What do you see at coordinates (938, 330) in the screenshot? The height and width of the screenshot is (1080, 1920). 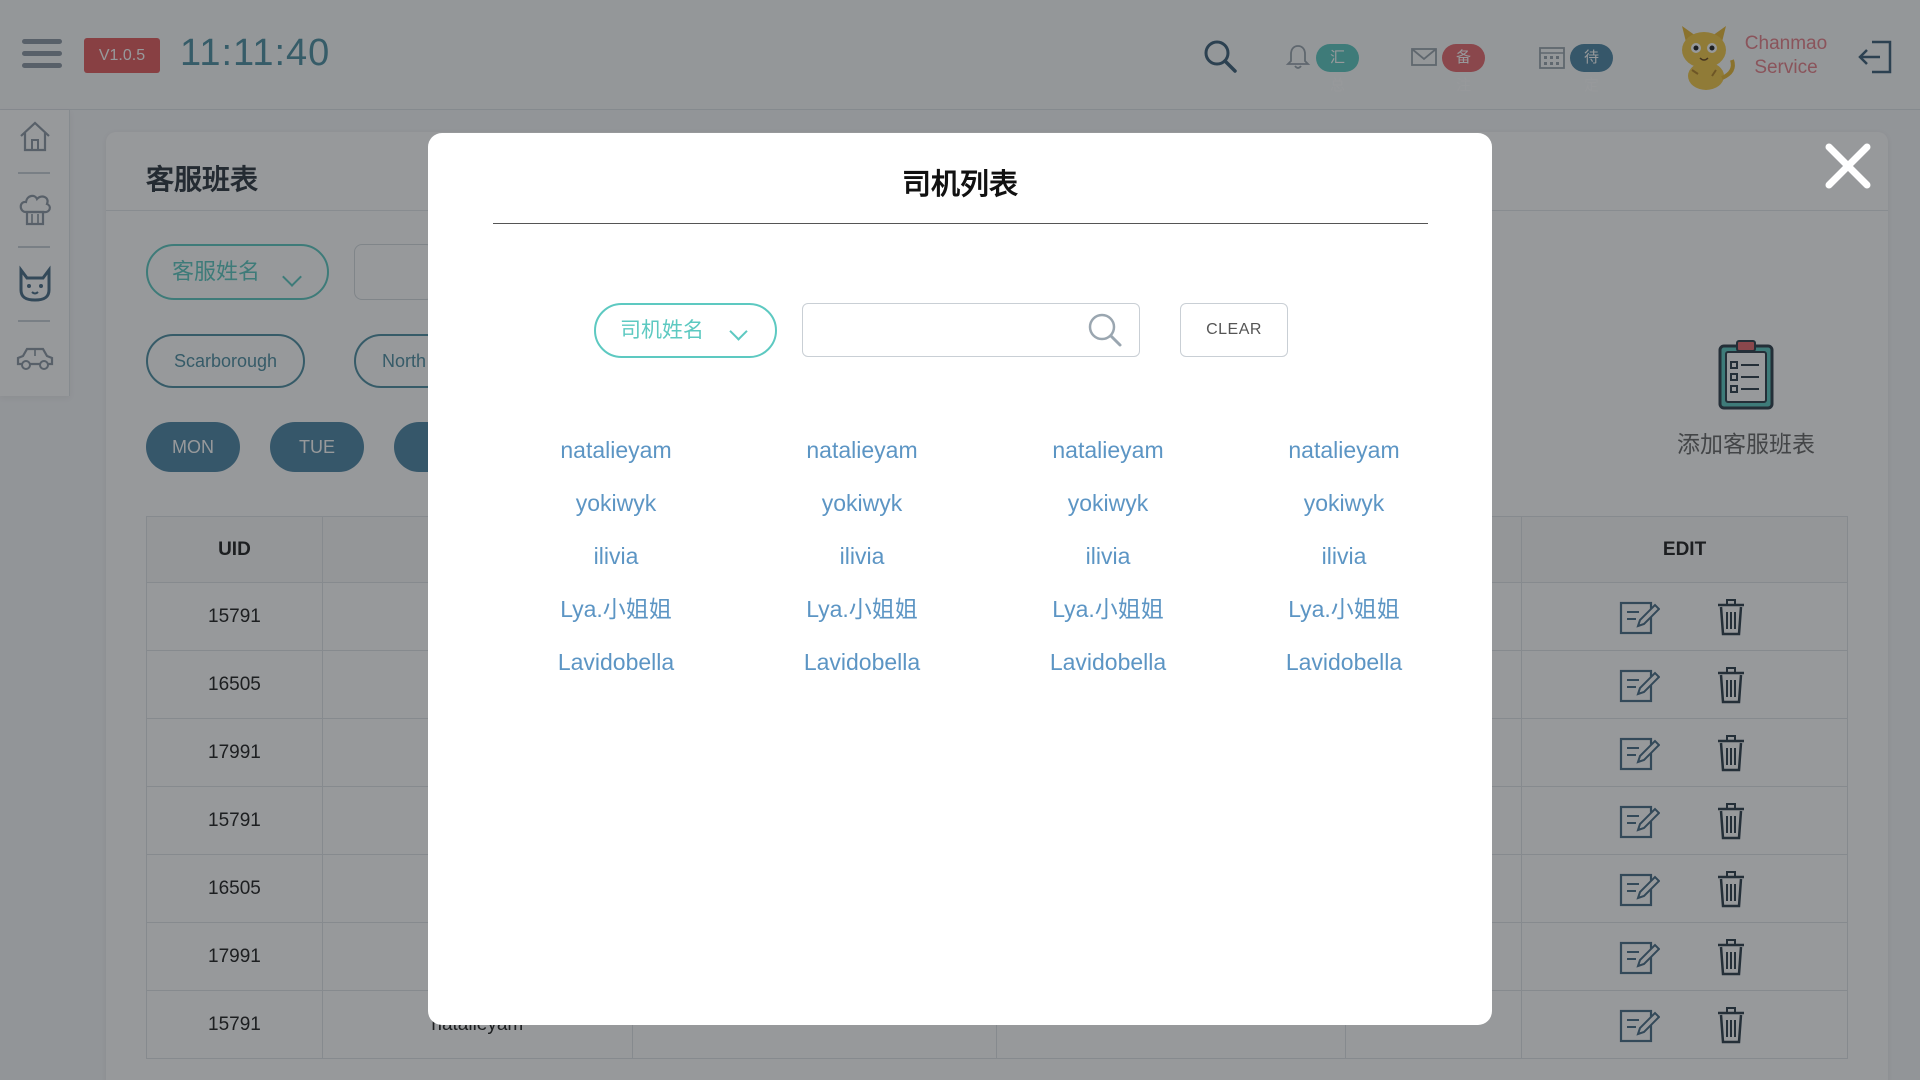 I see `driver-search-input` at bounding box center [938, 330].